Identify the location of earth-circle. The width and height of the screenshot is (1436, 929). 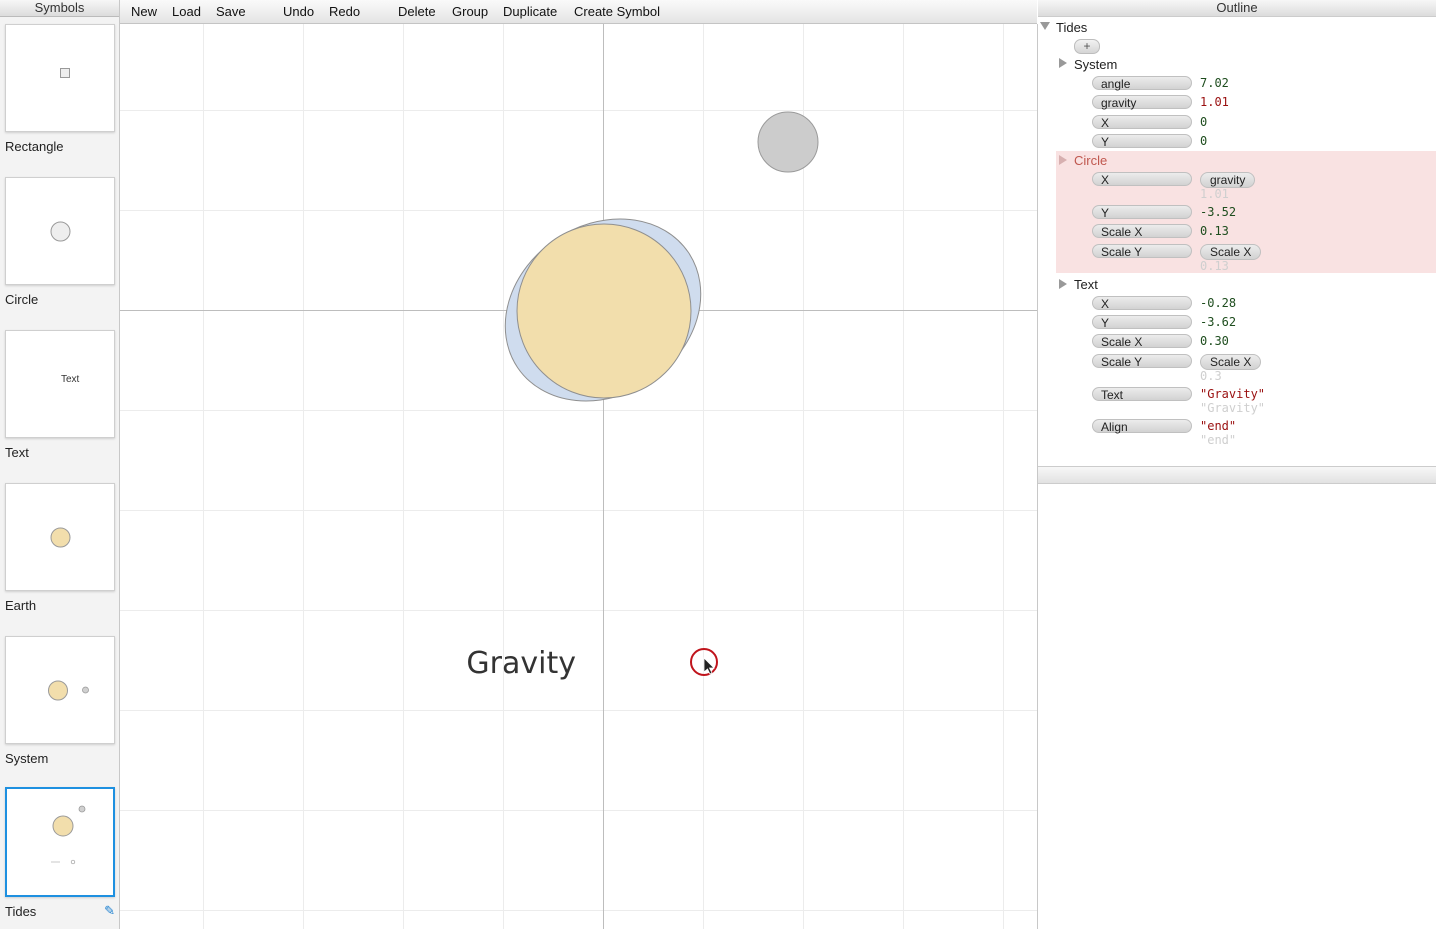
(604, 311).